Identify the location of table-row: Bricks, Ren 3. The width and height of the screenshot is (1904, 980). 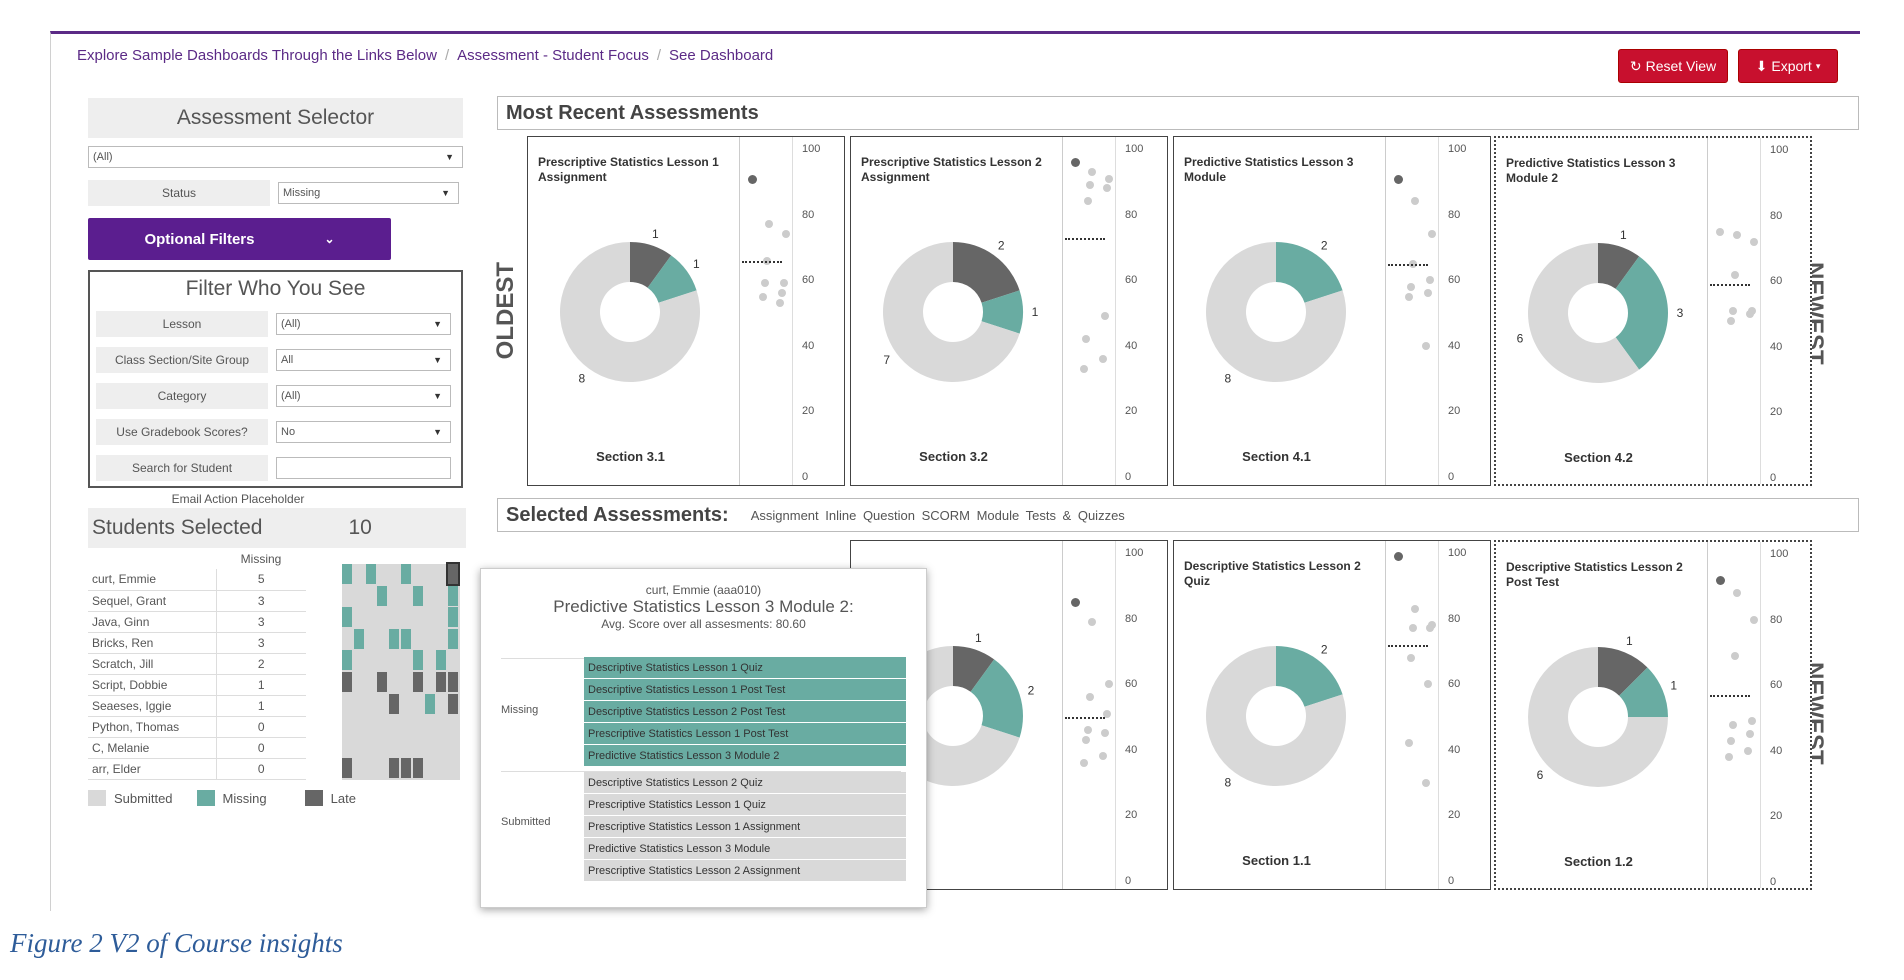
(197, 643).